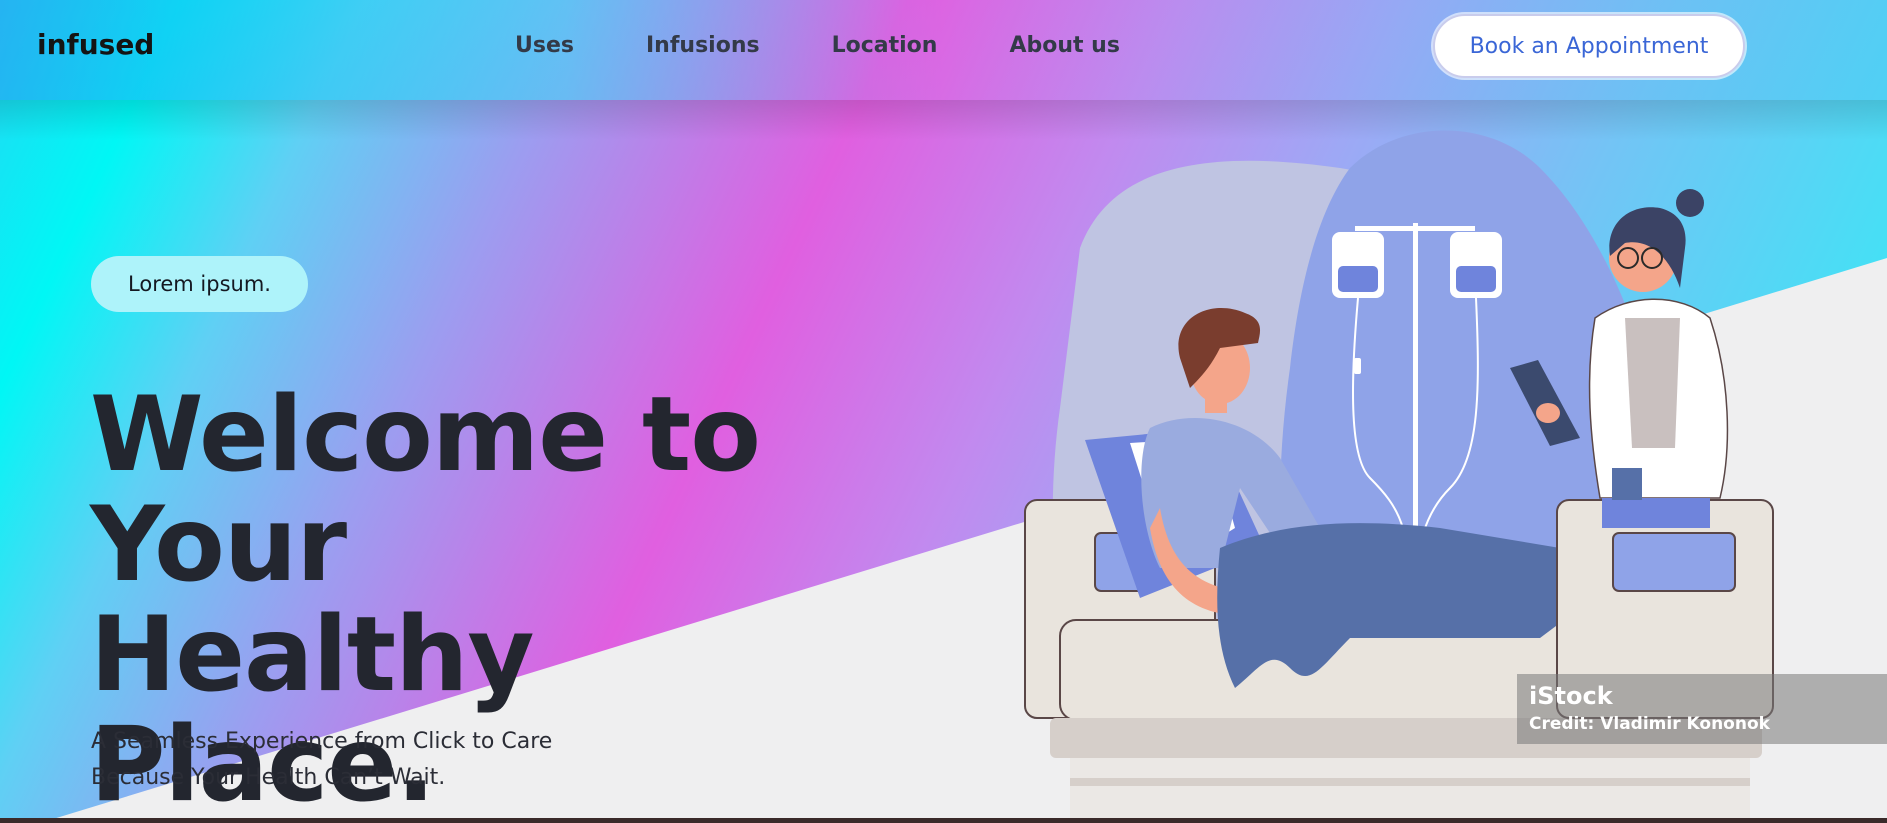 The image size is (1887, 823). What do you see at coordinates (885, 45) in the screenshot?
I see `nav-link-location: Location` at bounding box center [885, 45].